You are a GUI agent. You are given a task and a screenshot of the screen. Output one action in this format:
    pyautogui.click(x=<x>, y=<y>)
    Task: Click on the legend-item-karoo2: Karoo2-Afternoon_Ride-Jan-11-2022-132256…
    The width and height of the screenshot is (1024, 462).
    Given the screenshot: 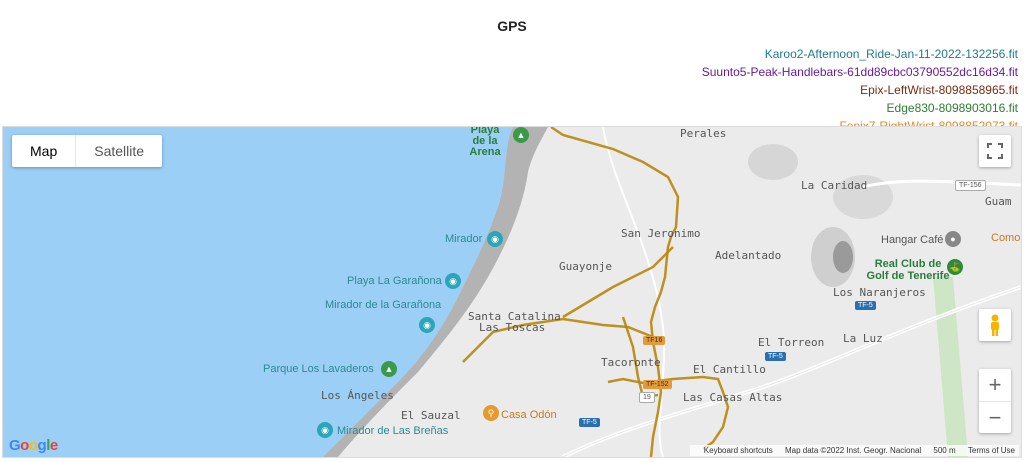 What is the action you would take?
    pyautogui.click(x=860, y=54)
    